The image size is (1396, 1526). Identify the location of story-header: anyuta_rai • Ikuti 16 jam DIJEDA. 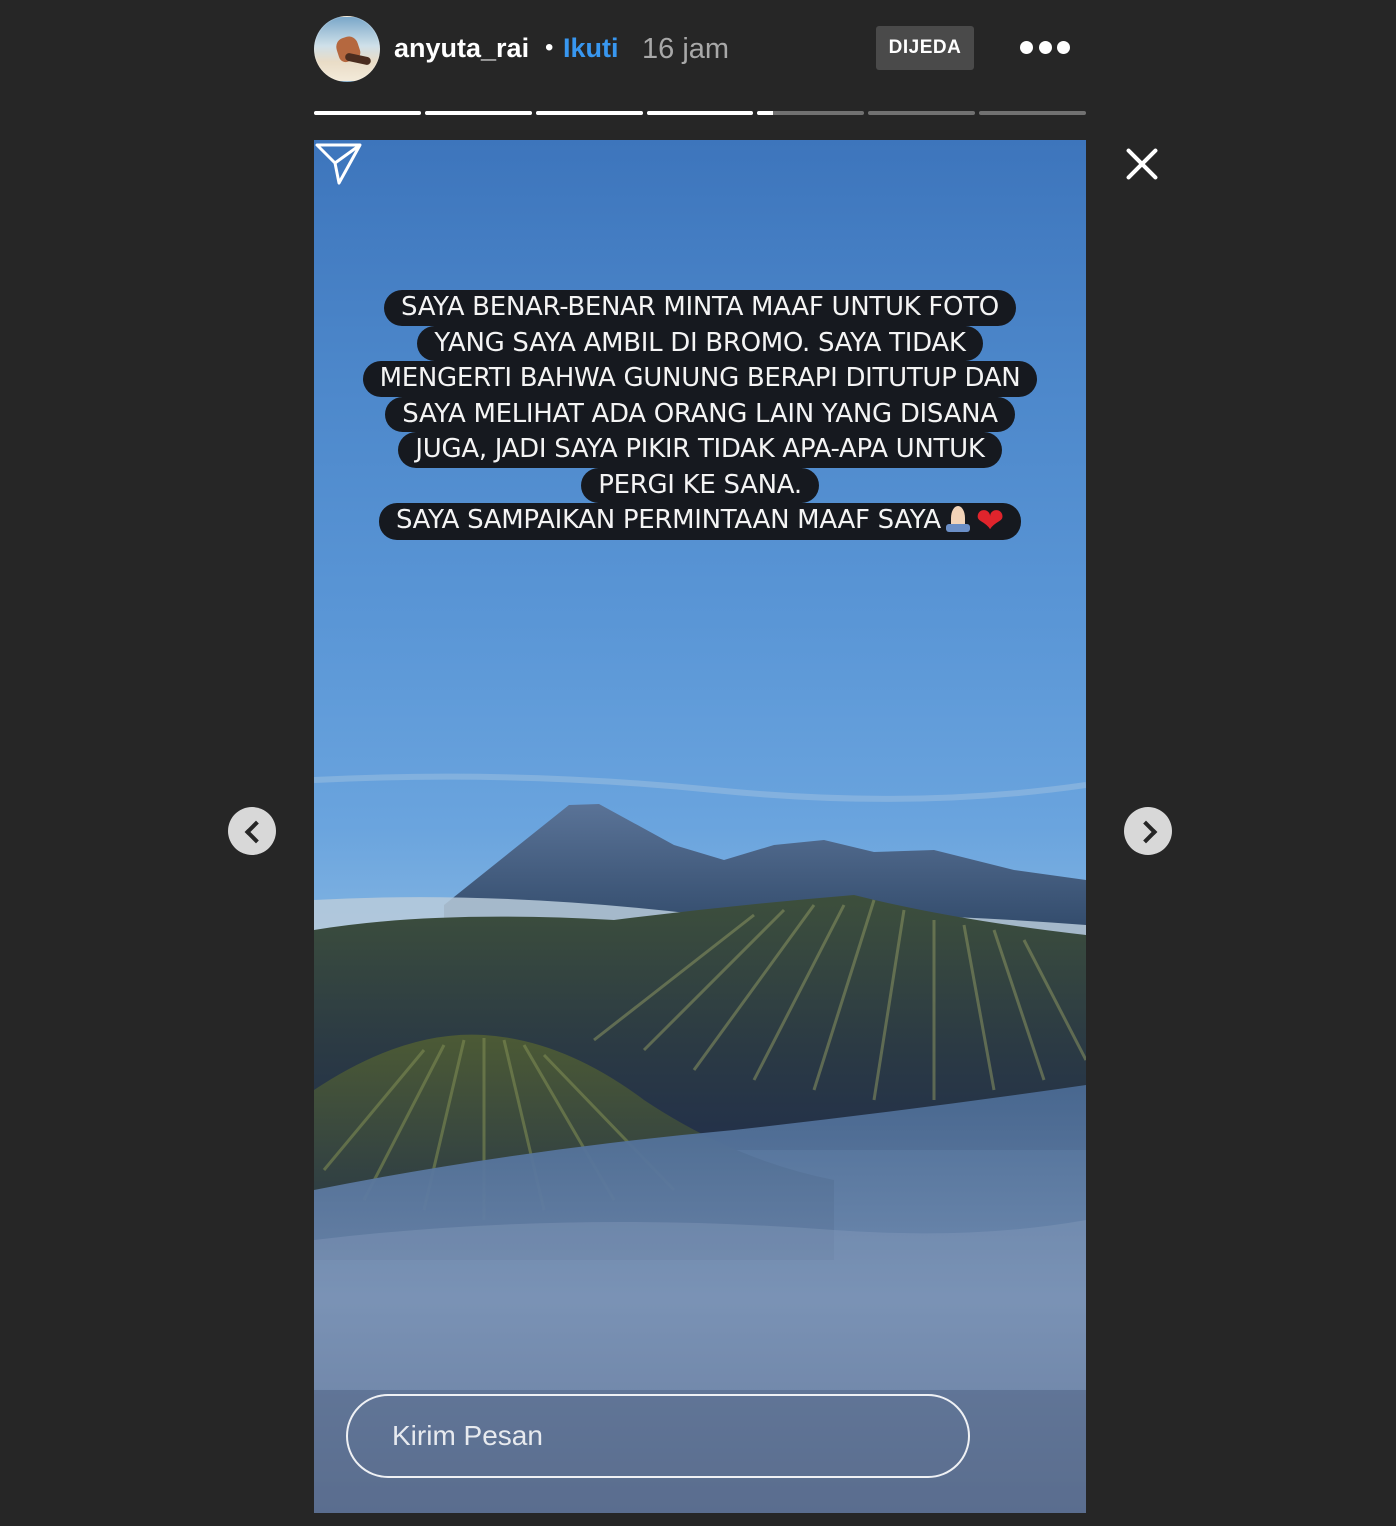
(700, 48).